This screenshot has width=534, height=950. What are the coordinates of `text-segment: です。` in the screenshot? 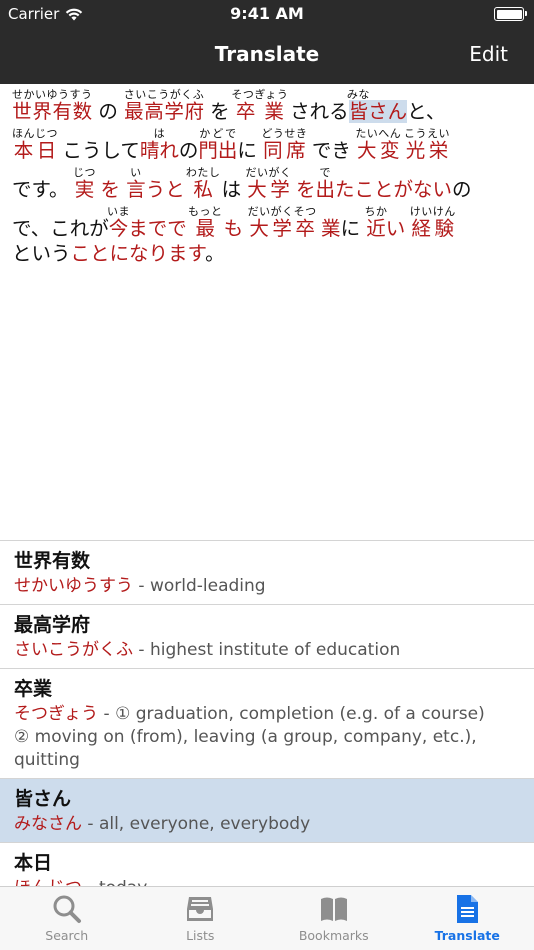 It's located at (43, 189).